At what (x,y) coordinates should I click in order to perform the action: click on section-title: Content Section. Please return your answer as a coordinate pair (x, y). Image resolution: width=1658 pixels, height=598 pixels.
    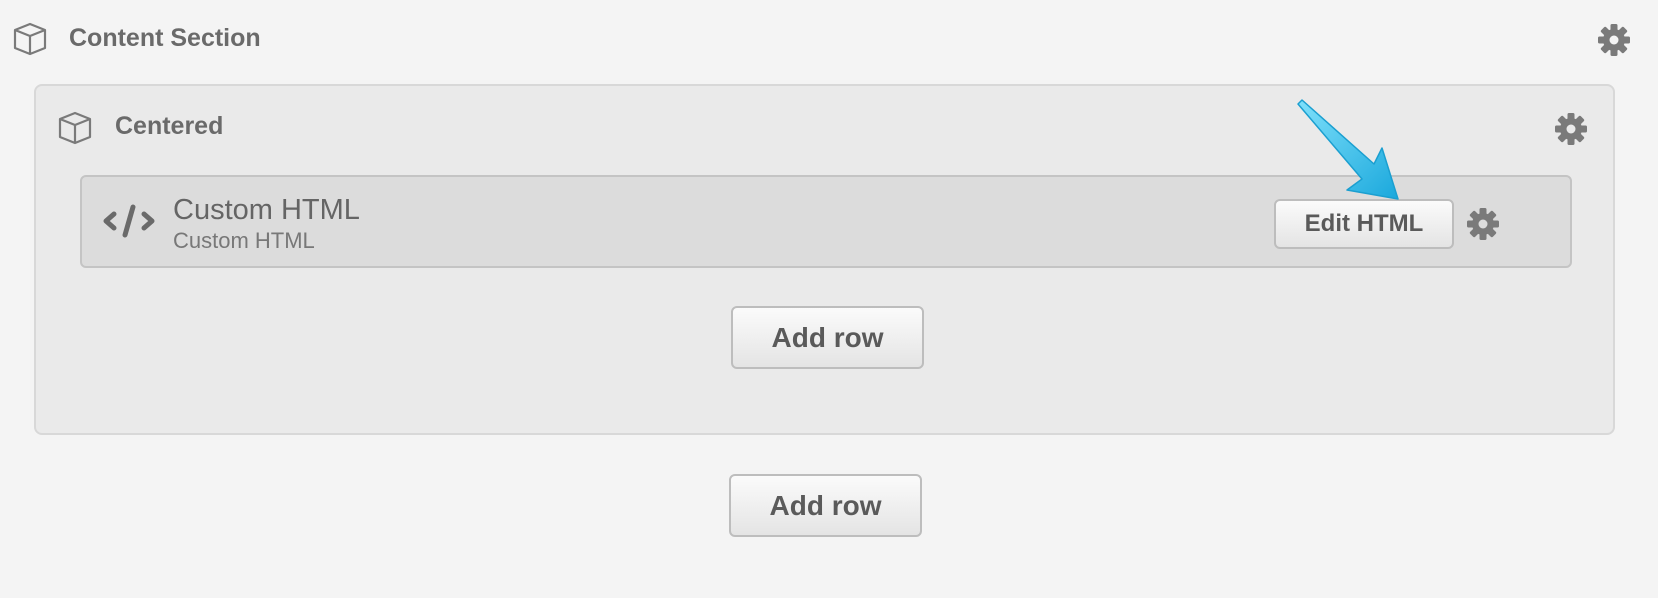
    Looking at the image, I should click on (165, 38).